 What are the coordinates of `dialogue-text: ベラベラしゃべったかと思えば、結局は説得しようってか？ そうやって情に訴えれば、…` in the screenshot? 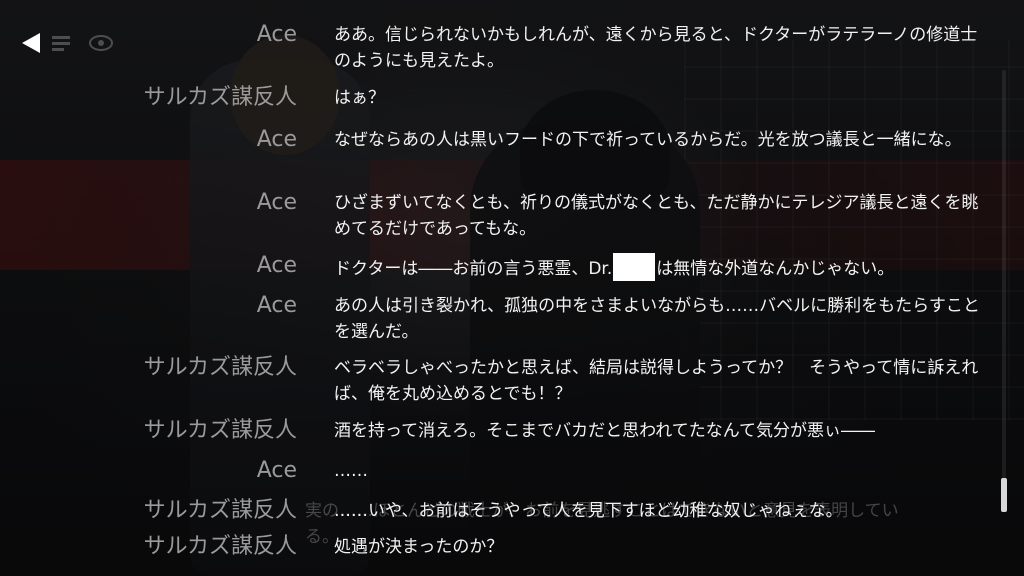 It's located at (656, 381).